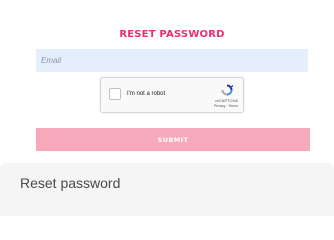 The image size is (334, 240). I want to click on recaptcha-brand: reCAPTCHA, so click(226, 100).